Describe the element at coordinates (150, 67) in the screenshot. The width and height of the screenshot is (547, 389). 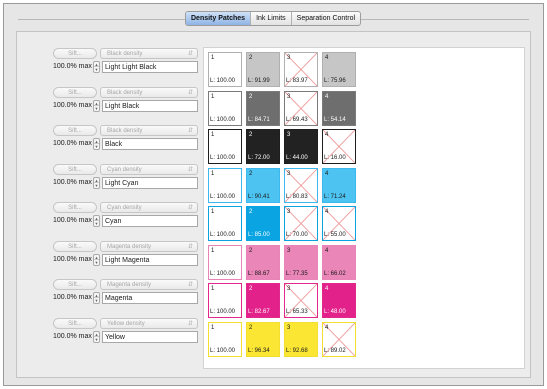
I see `channel-name-field: Light Light Black` at that location.